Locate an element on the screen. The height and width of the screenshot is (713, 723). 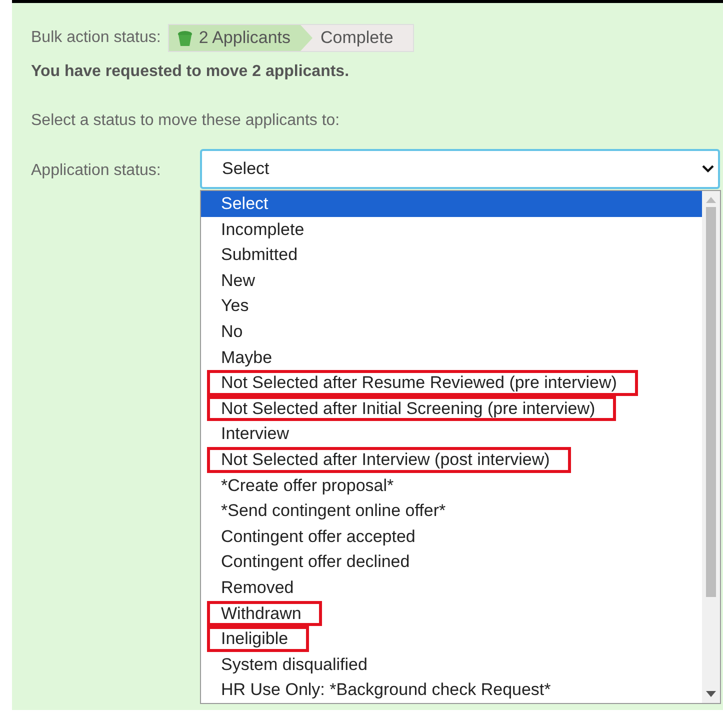
dropdown-option: New is located at coordinates (451, 281).